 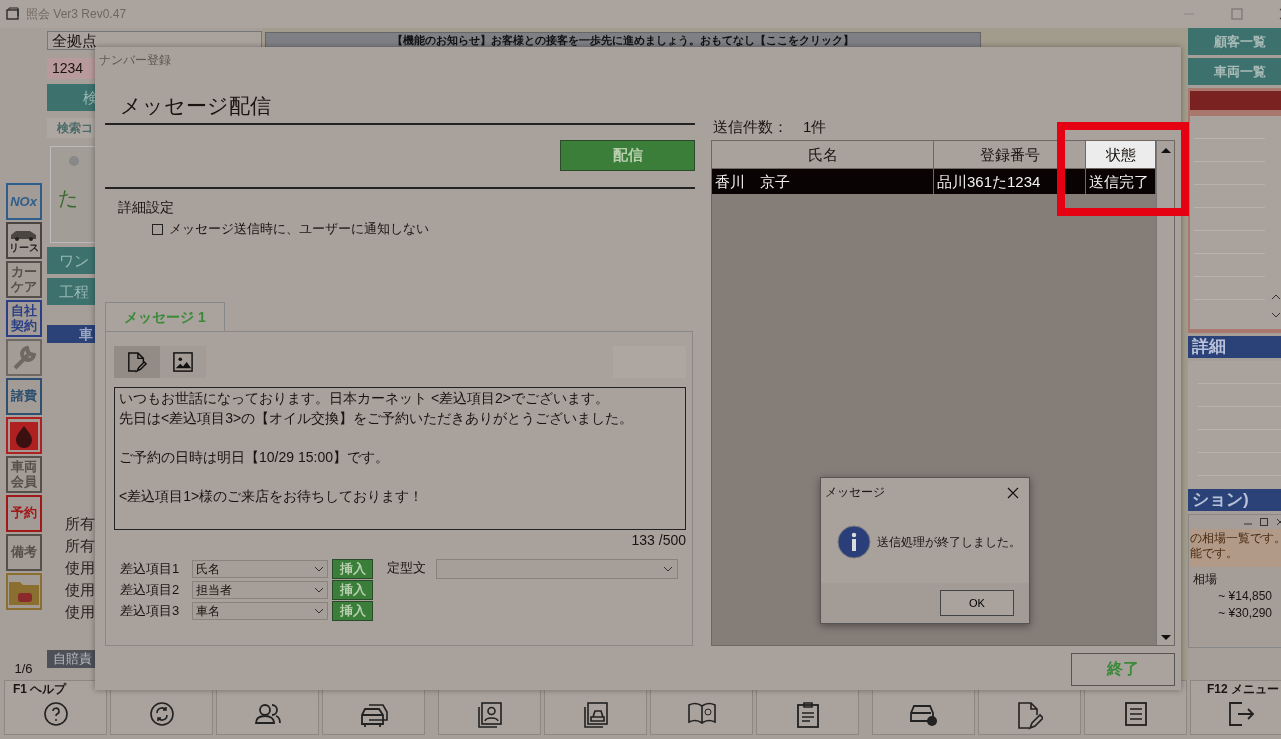 I want to click on document-icon, so click(x=1135, y=714).